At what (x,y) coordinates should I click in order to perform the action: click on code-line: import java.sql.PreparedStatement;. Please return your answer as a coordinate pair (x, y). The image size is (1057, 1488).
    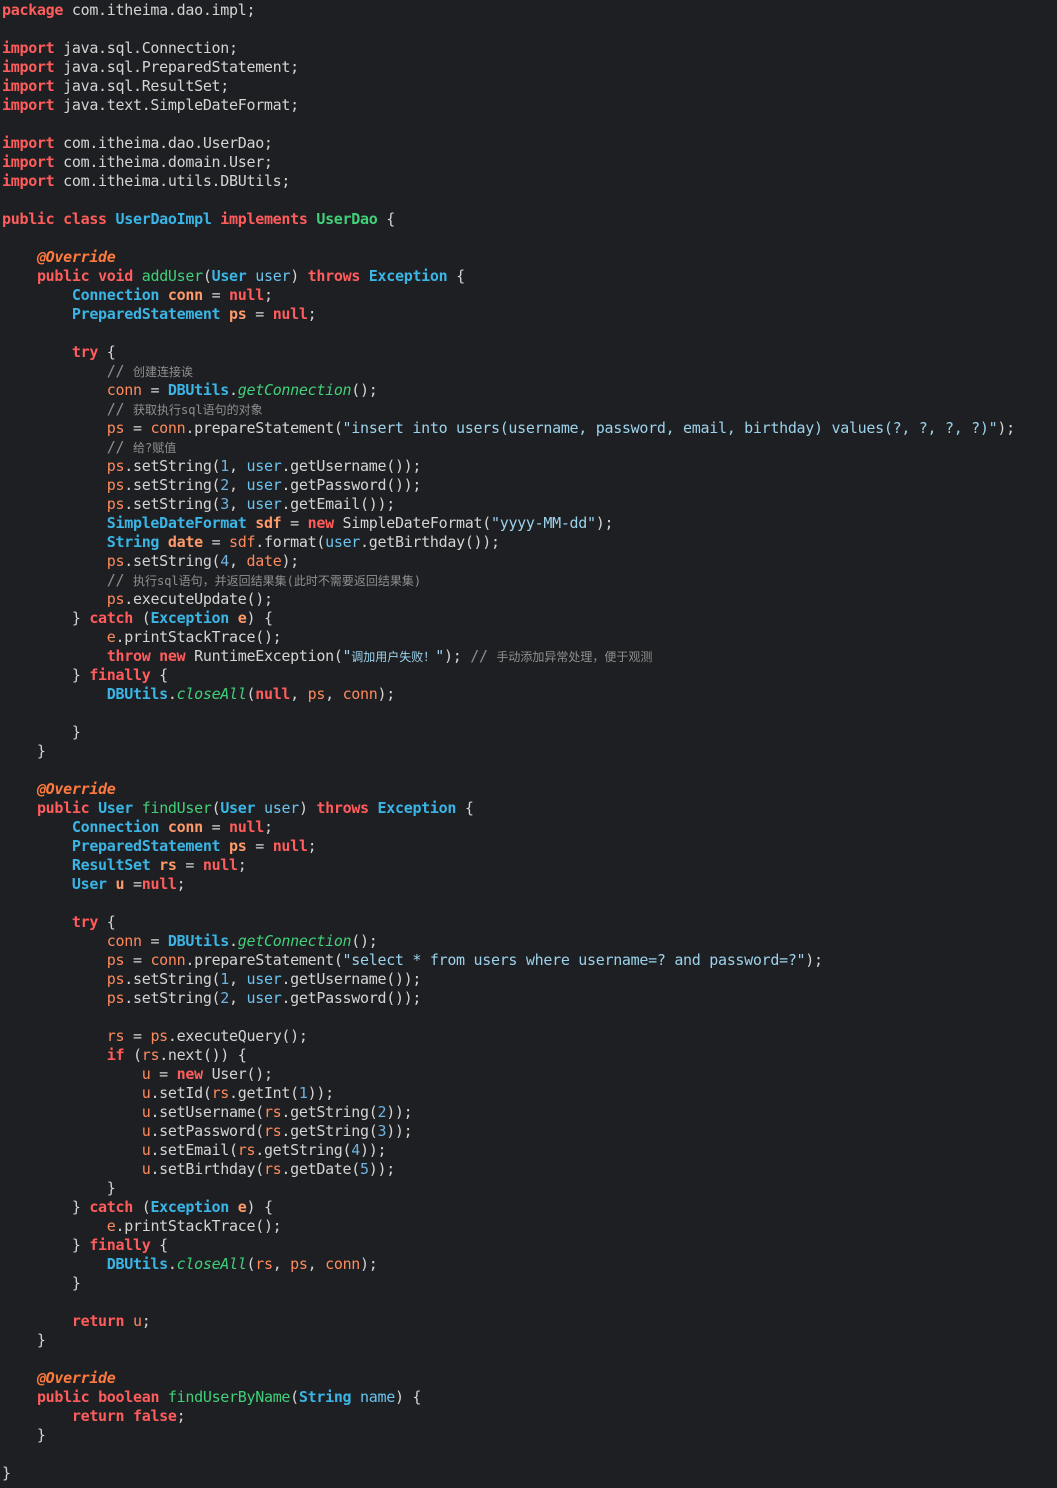
    Looking at the image, I should click on (528, 67).